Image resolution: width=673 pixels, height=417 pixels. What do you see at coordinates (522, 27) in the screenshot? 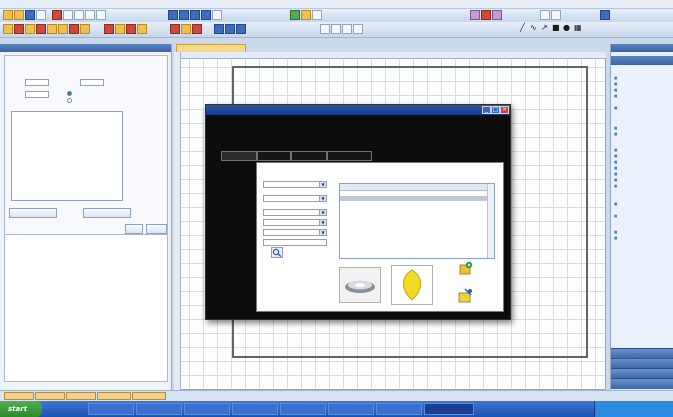
I see `draw-line-icon: ╱` at bounding box center [522, 27].